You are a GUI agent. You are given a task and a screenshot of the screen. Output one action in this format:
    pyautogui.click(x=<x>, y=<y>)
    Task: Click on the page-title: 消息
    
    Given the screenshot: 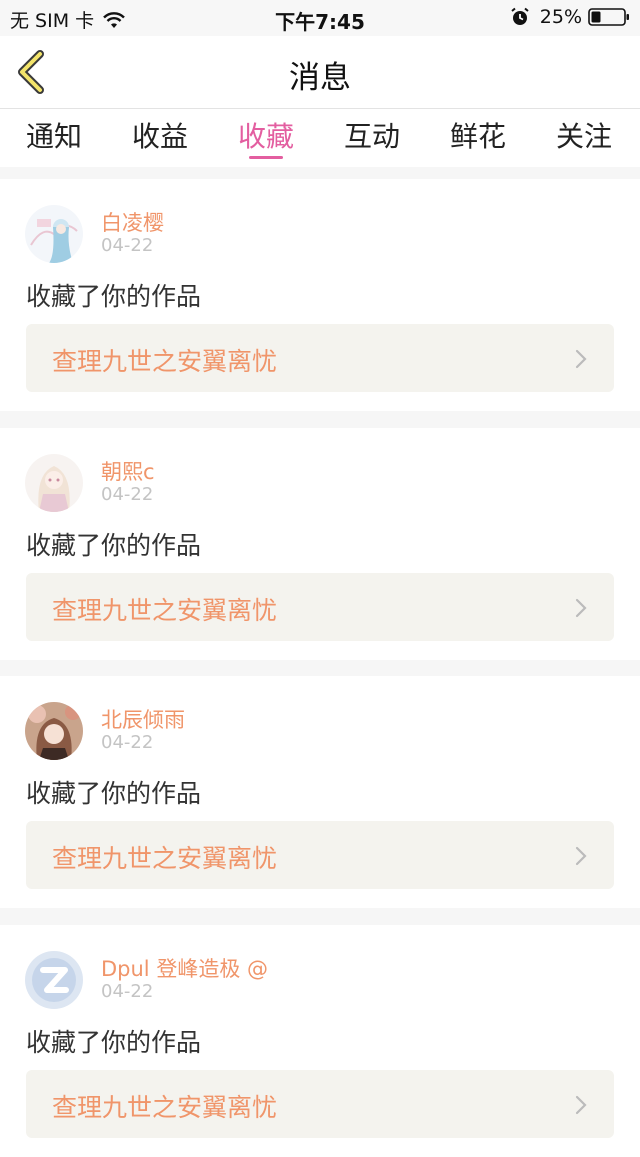 What is the action you would take?
    pyautogui.click(x=320, y=78)
    